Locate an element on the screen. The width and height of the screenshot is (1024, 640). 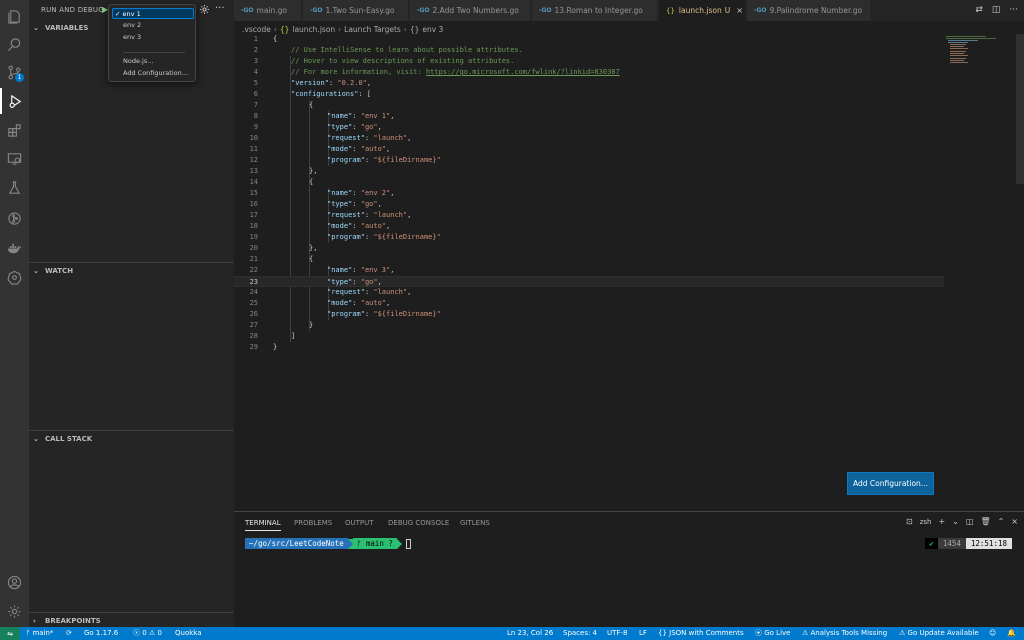
status-go-update: ⚠ Go Update Available is located at coordinates (939, 633).